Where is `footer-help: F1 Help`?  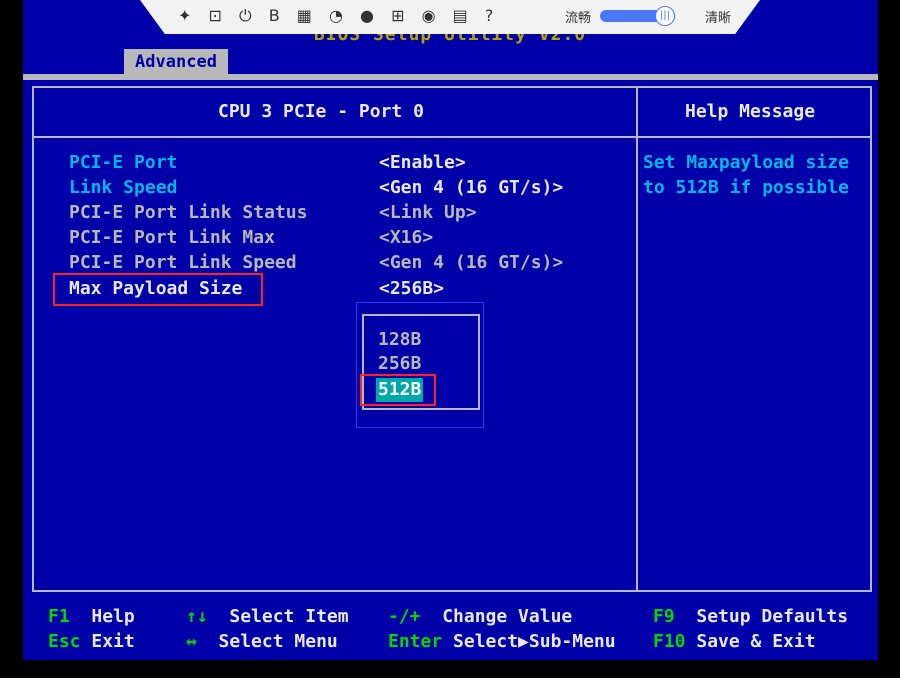 footer-help: F1 Help is located at coordinates (91, 616).